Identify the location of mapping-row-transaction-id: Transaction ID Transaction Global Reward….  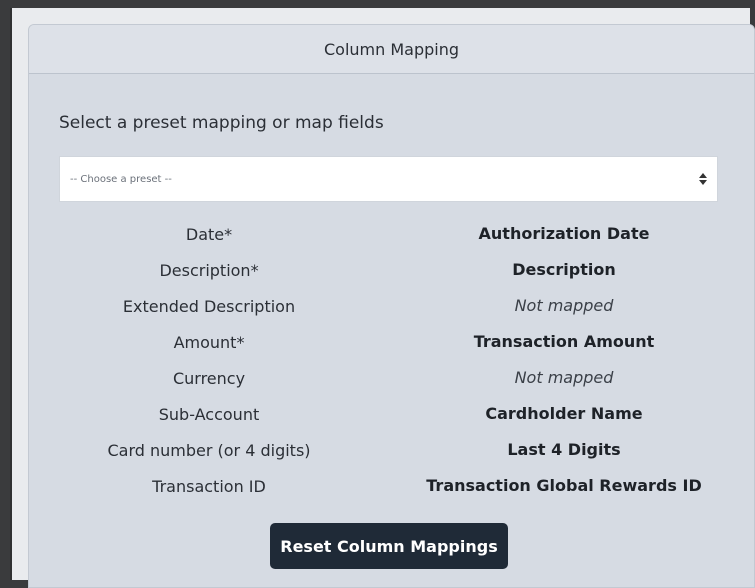
(391, 486).